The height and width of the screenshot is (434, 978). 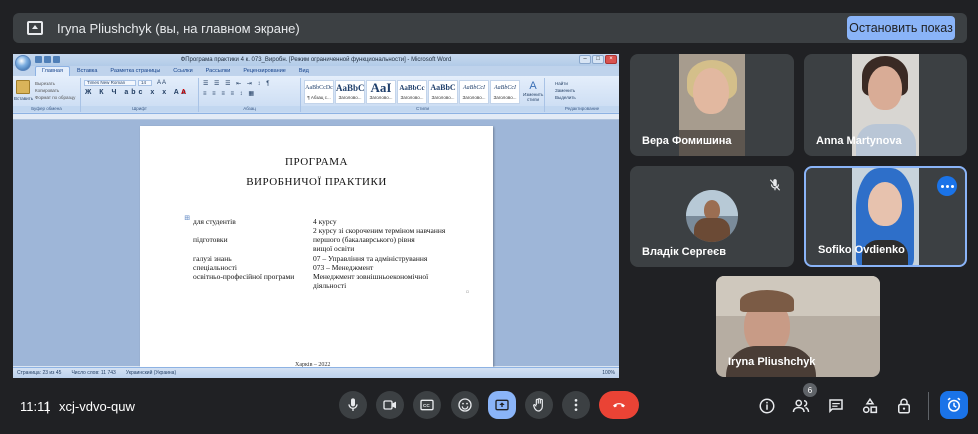 What do you see at coordinates (139, 109) in the screenshot?
I see `ribbon-group-label: Шрифт` at bounding box center [139, 109].